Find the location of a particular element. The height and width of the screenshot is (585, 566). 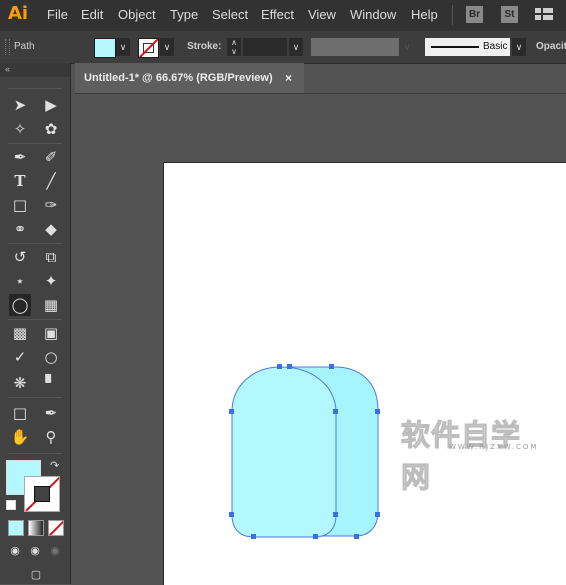

artwork-layer is located at coordinates (304, 451).